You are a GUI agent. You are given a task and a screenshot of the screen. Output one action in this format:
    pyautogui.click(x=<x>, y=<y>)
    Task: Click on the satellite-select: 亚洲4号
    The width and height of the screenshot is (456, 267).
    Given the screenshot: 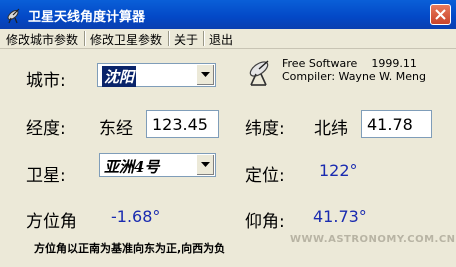 What is the action you would take?
    pyautogui.click(x=157, y=165)
    